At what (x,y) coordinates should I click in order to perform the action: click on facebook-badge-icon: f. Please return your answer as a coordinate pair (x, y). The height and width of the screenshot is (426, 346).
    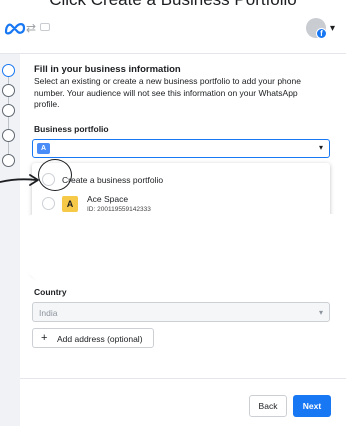
    Looking at the image, I should click on (321, 33).